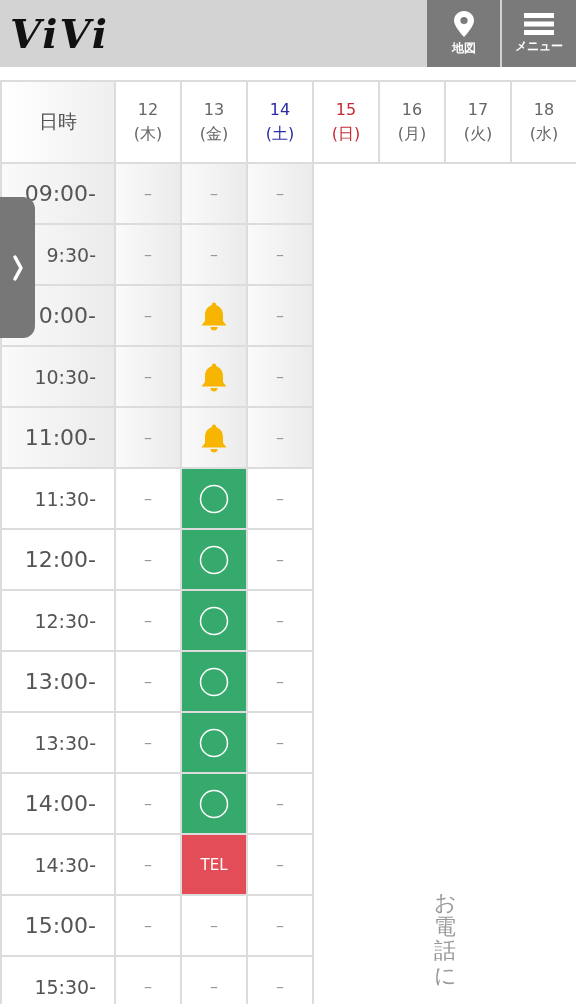  What do you see at coordinates (58, 437) in the screenshot?
I see `time-label: 11:00-` at bounding box center [58, 437].